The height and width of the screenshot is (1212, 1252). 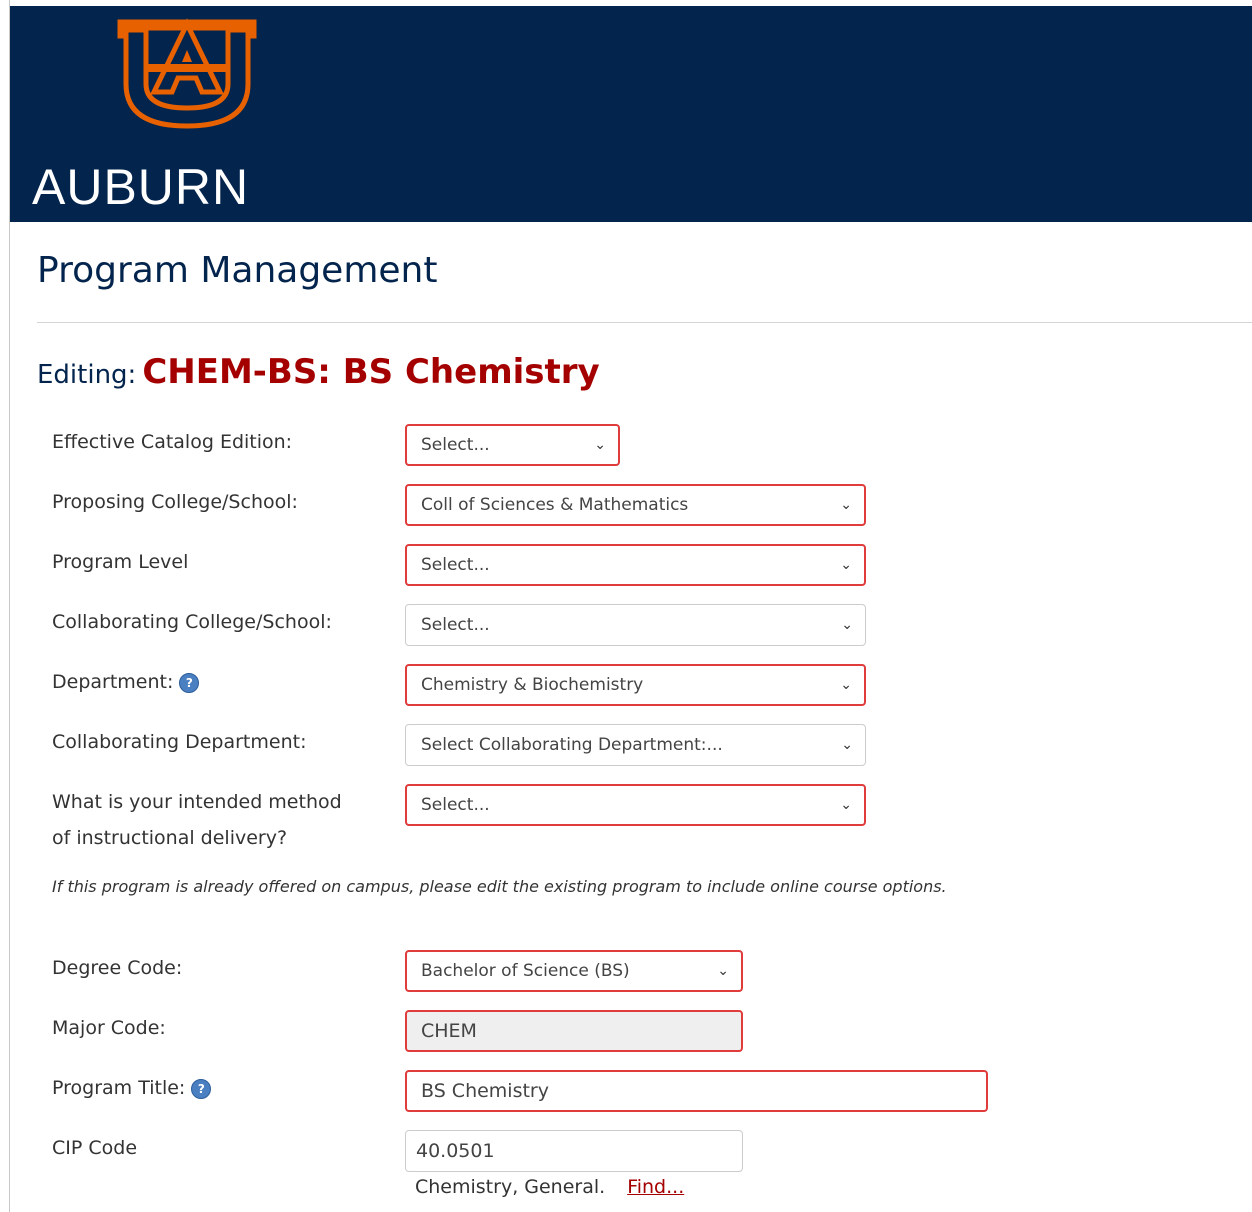 I want to click on program-level-select: Select... ⌄, so click(x=635, y=565).